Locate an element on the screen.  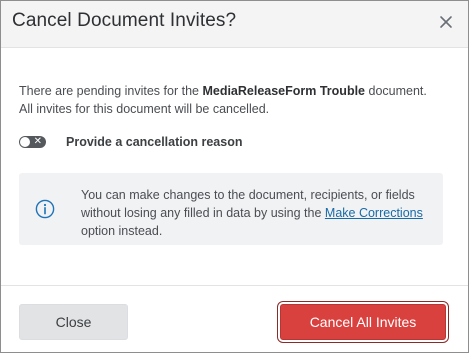
cancellation-reason-toggle: ✕ is located at coordinates (32, 142).